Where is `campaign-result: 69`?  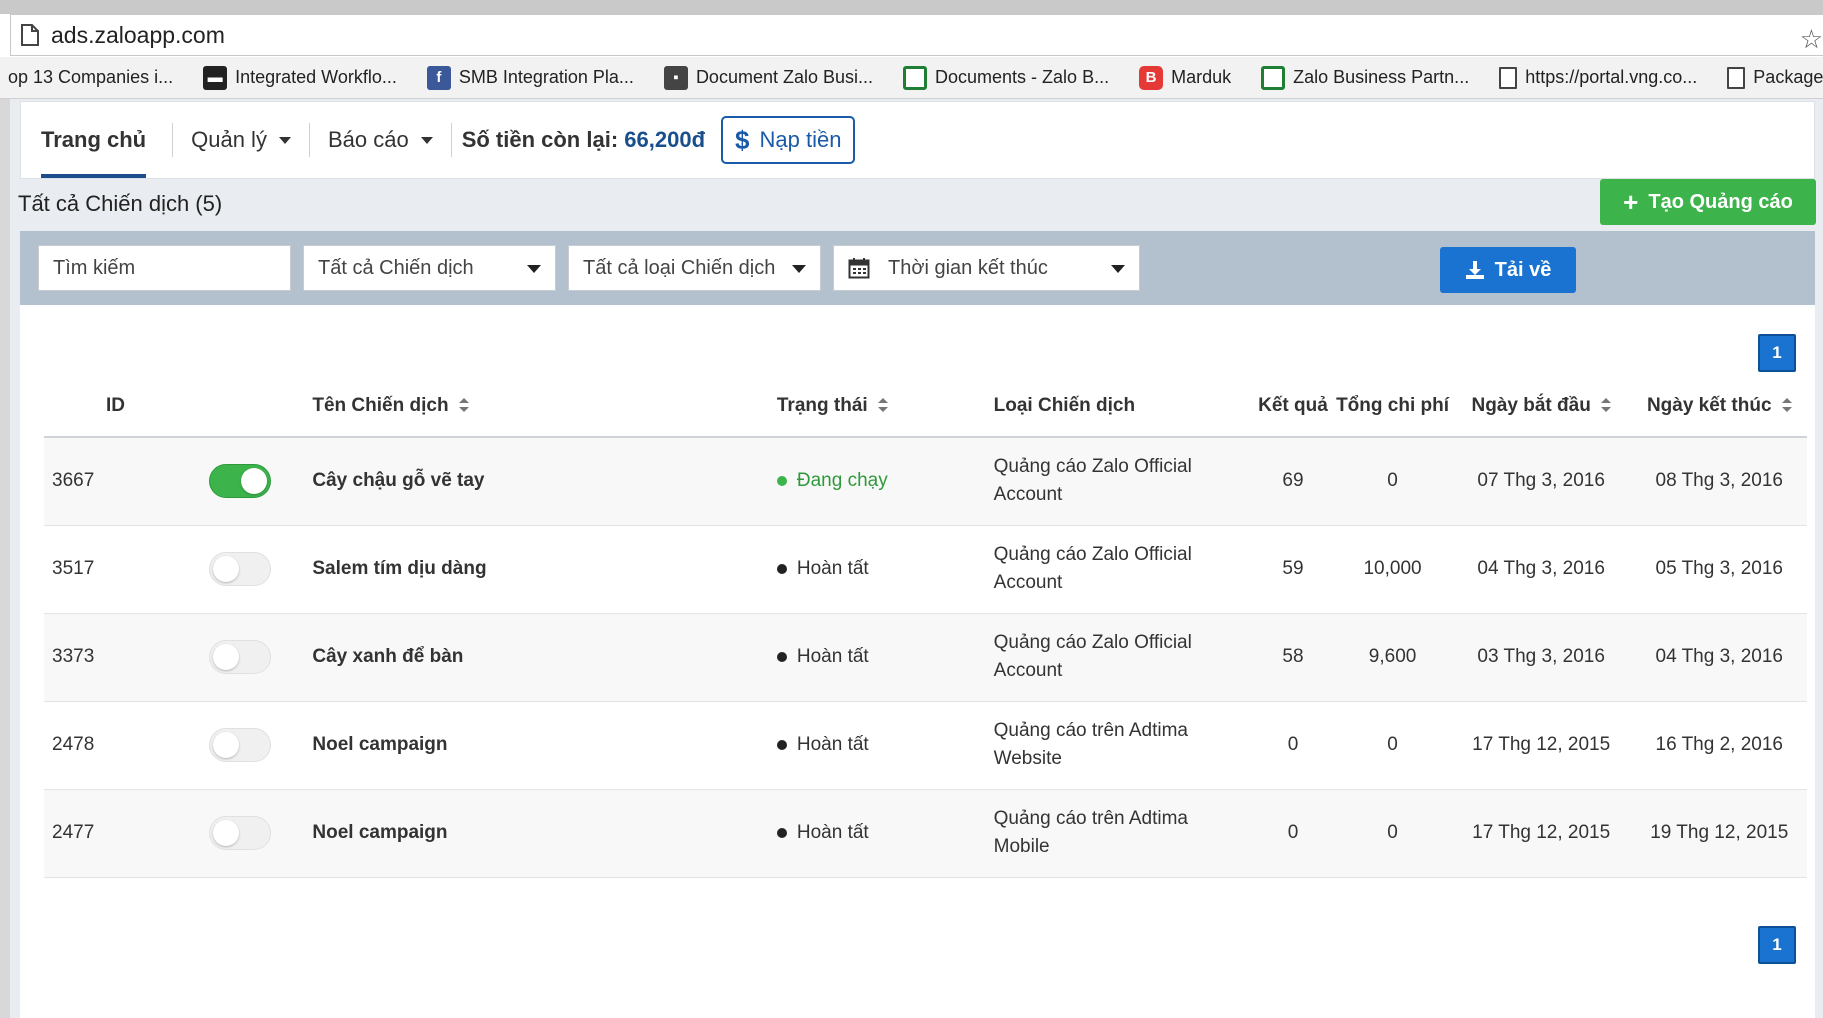 campaign-result: 69 is located at coordinates (1293, 481).